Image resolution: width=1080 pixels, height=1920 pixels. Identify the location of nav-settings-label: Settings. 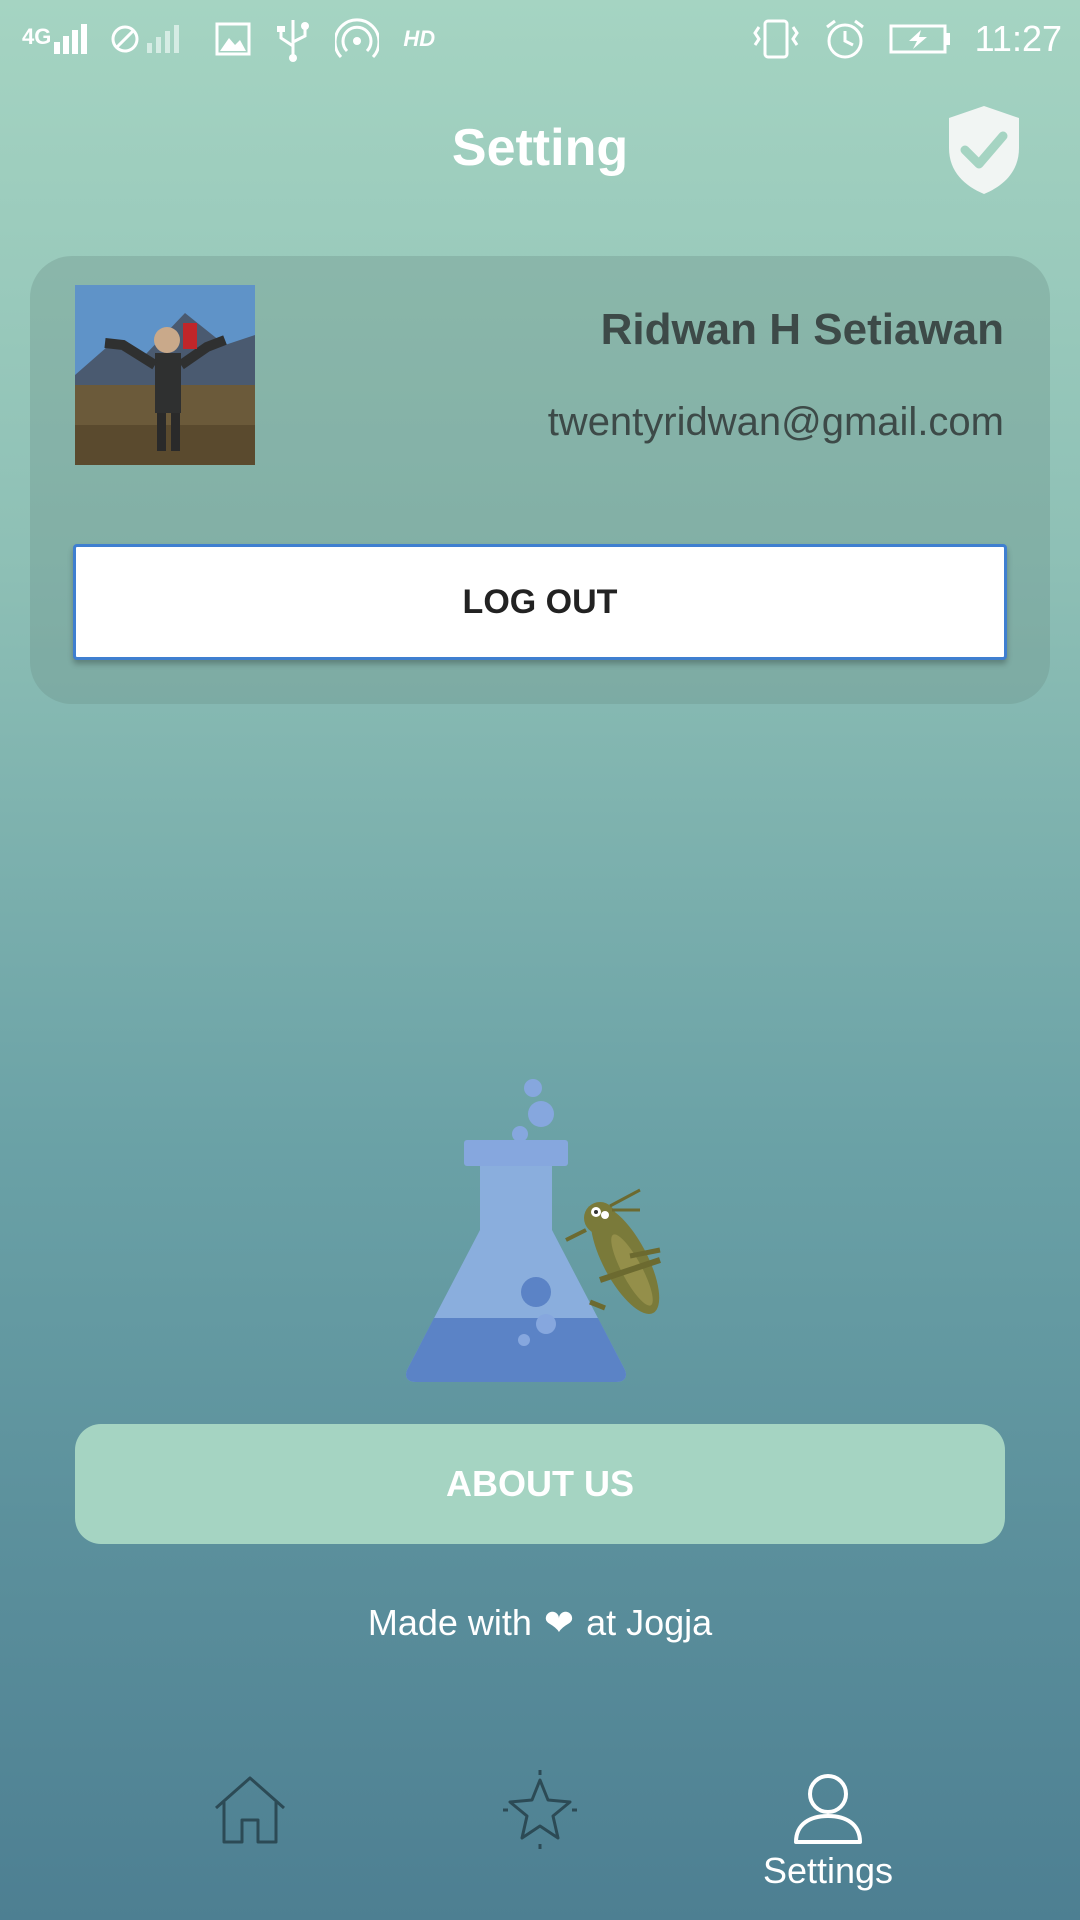
(828, 1870).